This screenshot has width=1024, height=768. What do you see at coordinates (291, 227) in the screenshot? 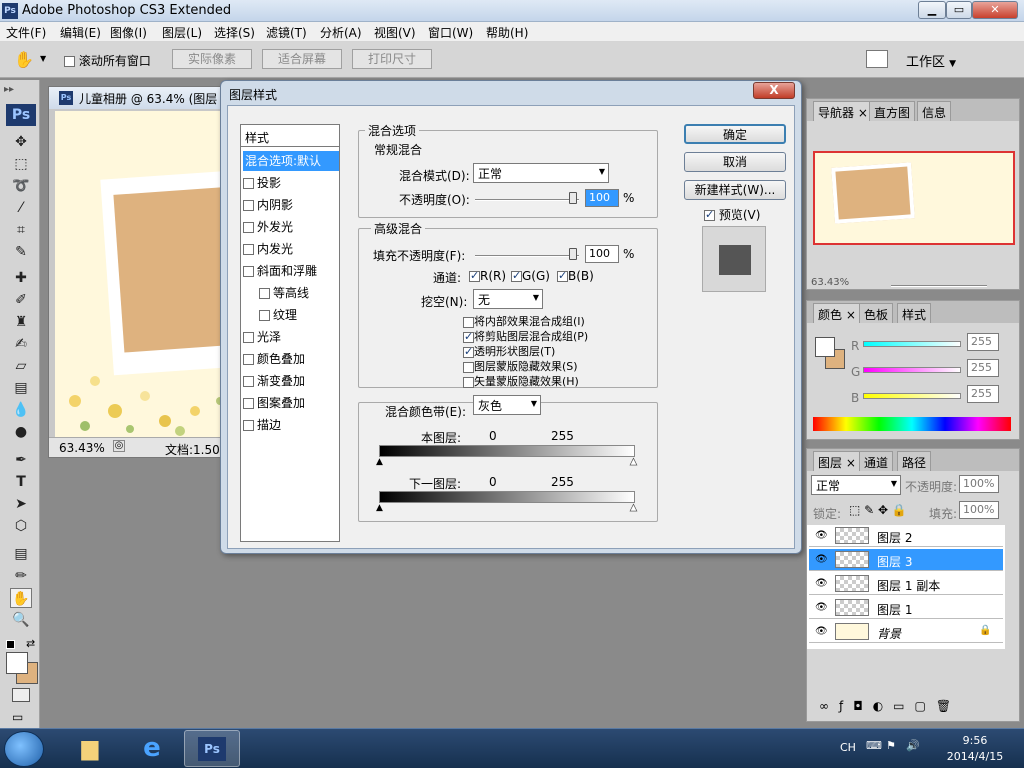
I see `style-item: 外发光` at bounding box center [291, 227].